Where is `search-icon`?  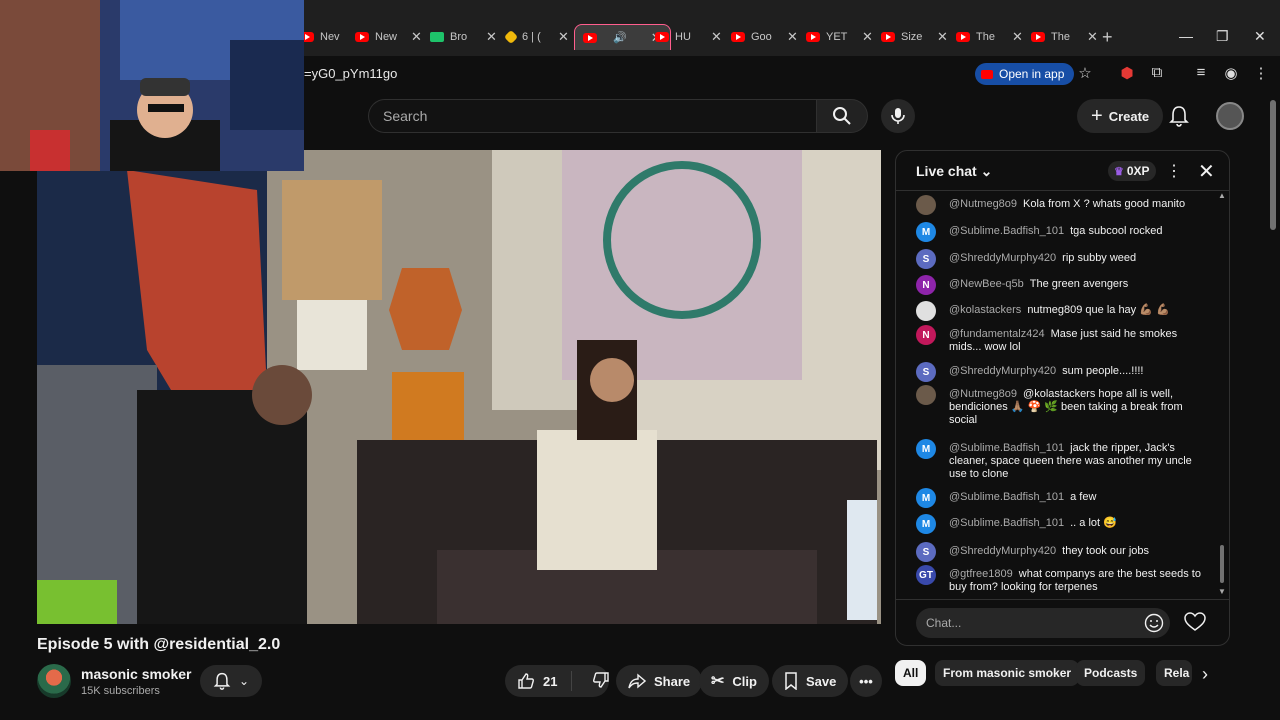
search-icon is located at coordinates (842, 116).